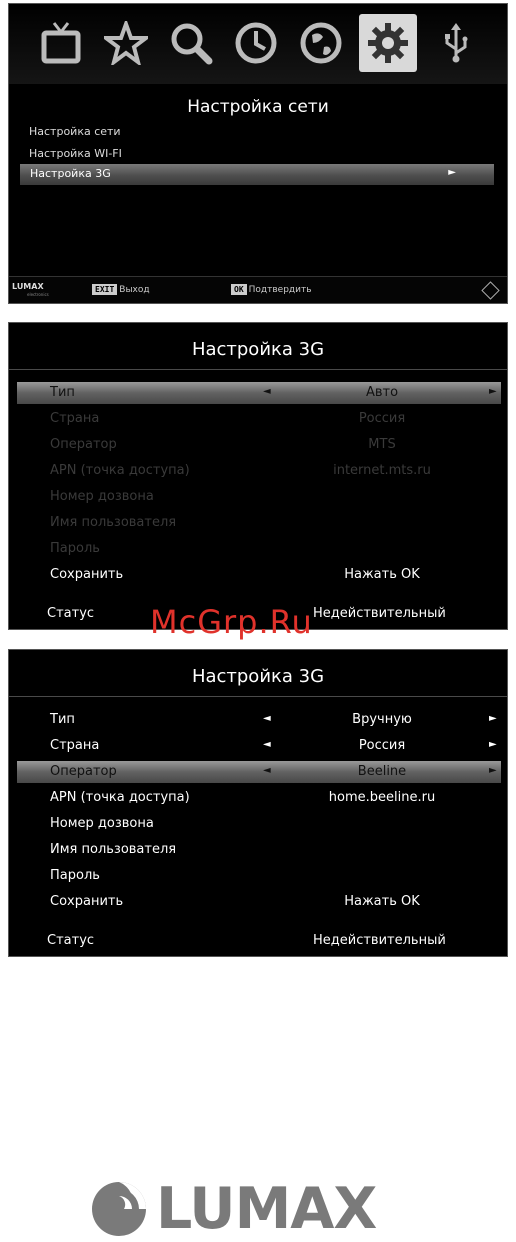  I want to click on brand-sub: electronics, so click(38, 294).